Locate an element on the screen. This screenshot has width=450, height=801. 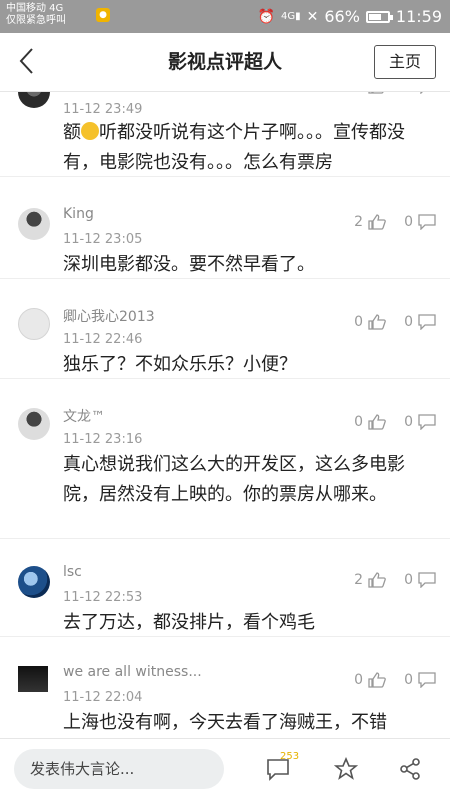
signal-off-icon: ✕ is located at coordinates (312, 16).